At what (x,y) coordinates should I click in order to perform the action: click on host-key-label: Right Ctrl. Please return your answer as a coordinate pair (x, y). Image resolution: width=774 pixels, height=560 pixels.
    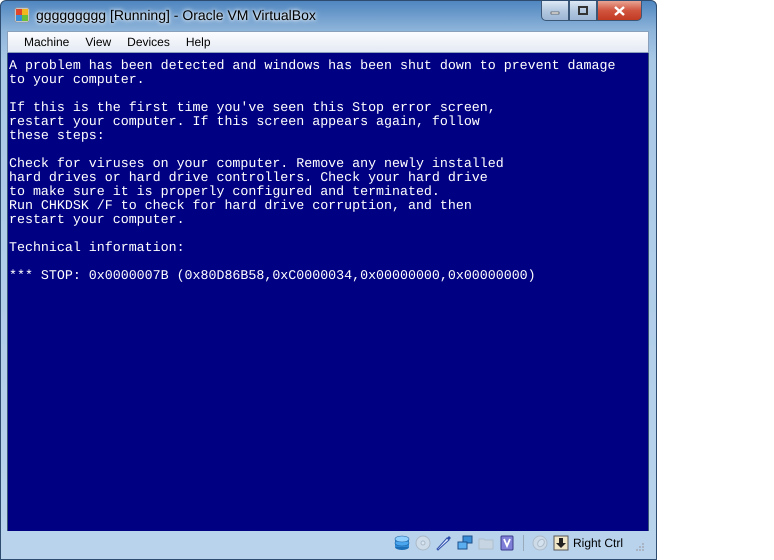
    Looking at the image, I should click on (597, 543).